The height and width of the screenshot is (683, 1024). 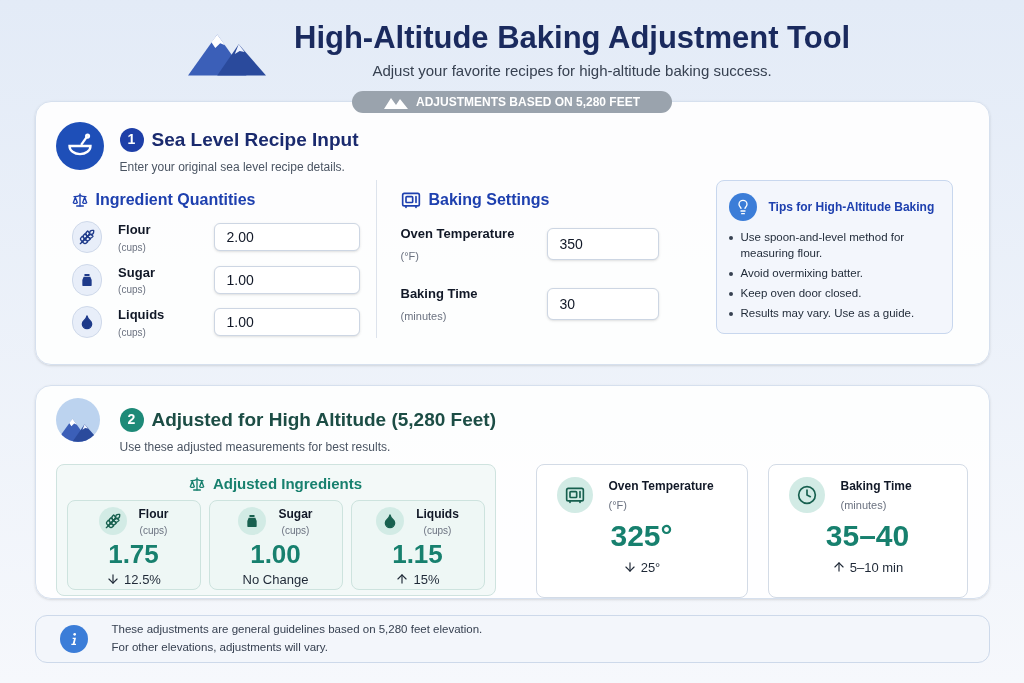 What do you see at coordinates (602, 304) in the screenshot?
I see `input-field: 30` at bounding box center [602, 304].